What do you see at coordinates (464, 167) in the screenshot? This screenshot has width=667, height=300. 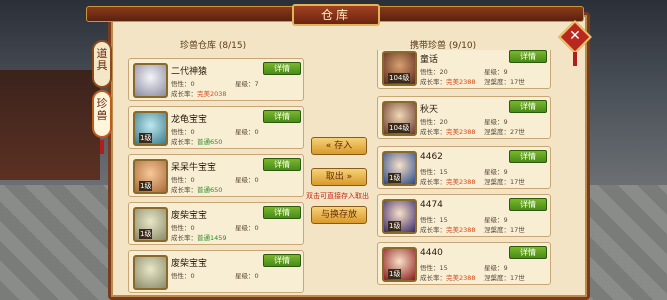 I see `list-item: 1级 4462 悟性：15 星级：9 成长率：完美2388 涅槃度：17世 详情` at bounding box center [464, 167].